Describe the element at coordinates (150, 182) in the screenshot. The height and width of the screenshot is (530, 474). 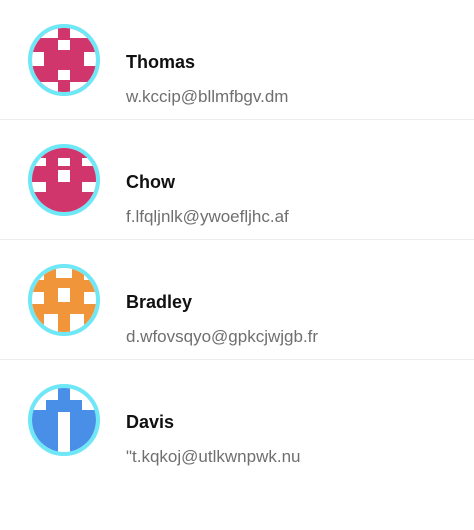
I see `contact-name: Chow` at that location.